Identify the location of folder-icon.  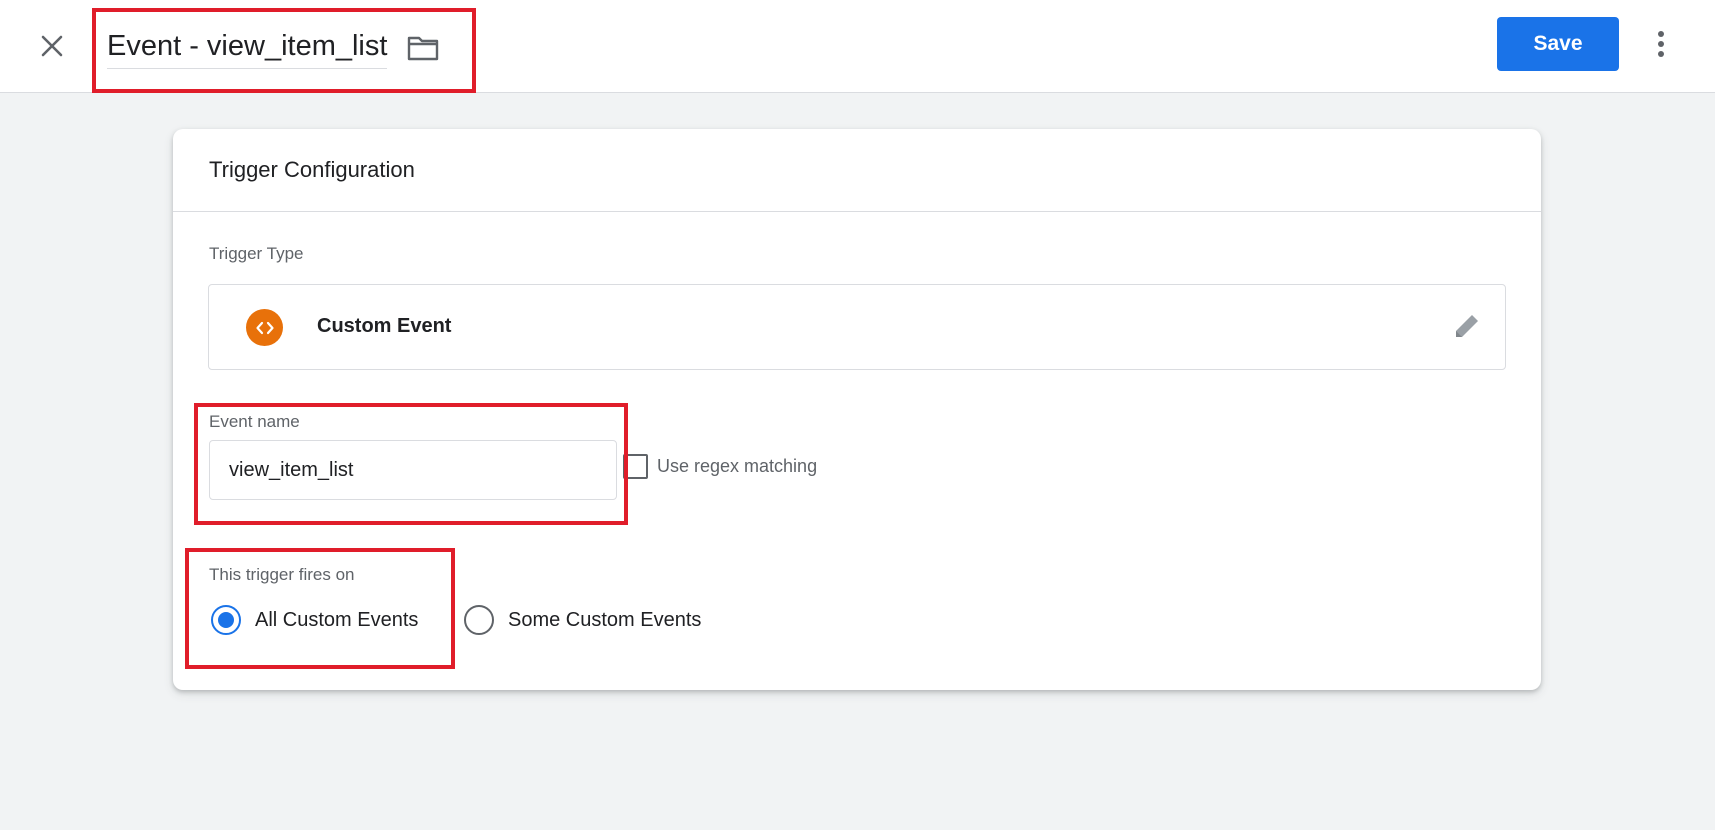
(423, 48).